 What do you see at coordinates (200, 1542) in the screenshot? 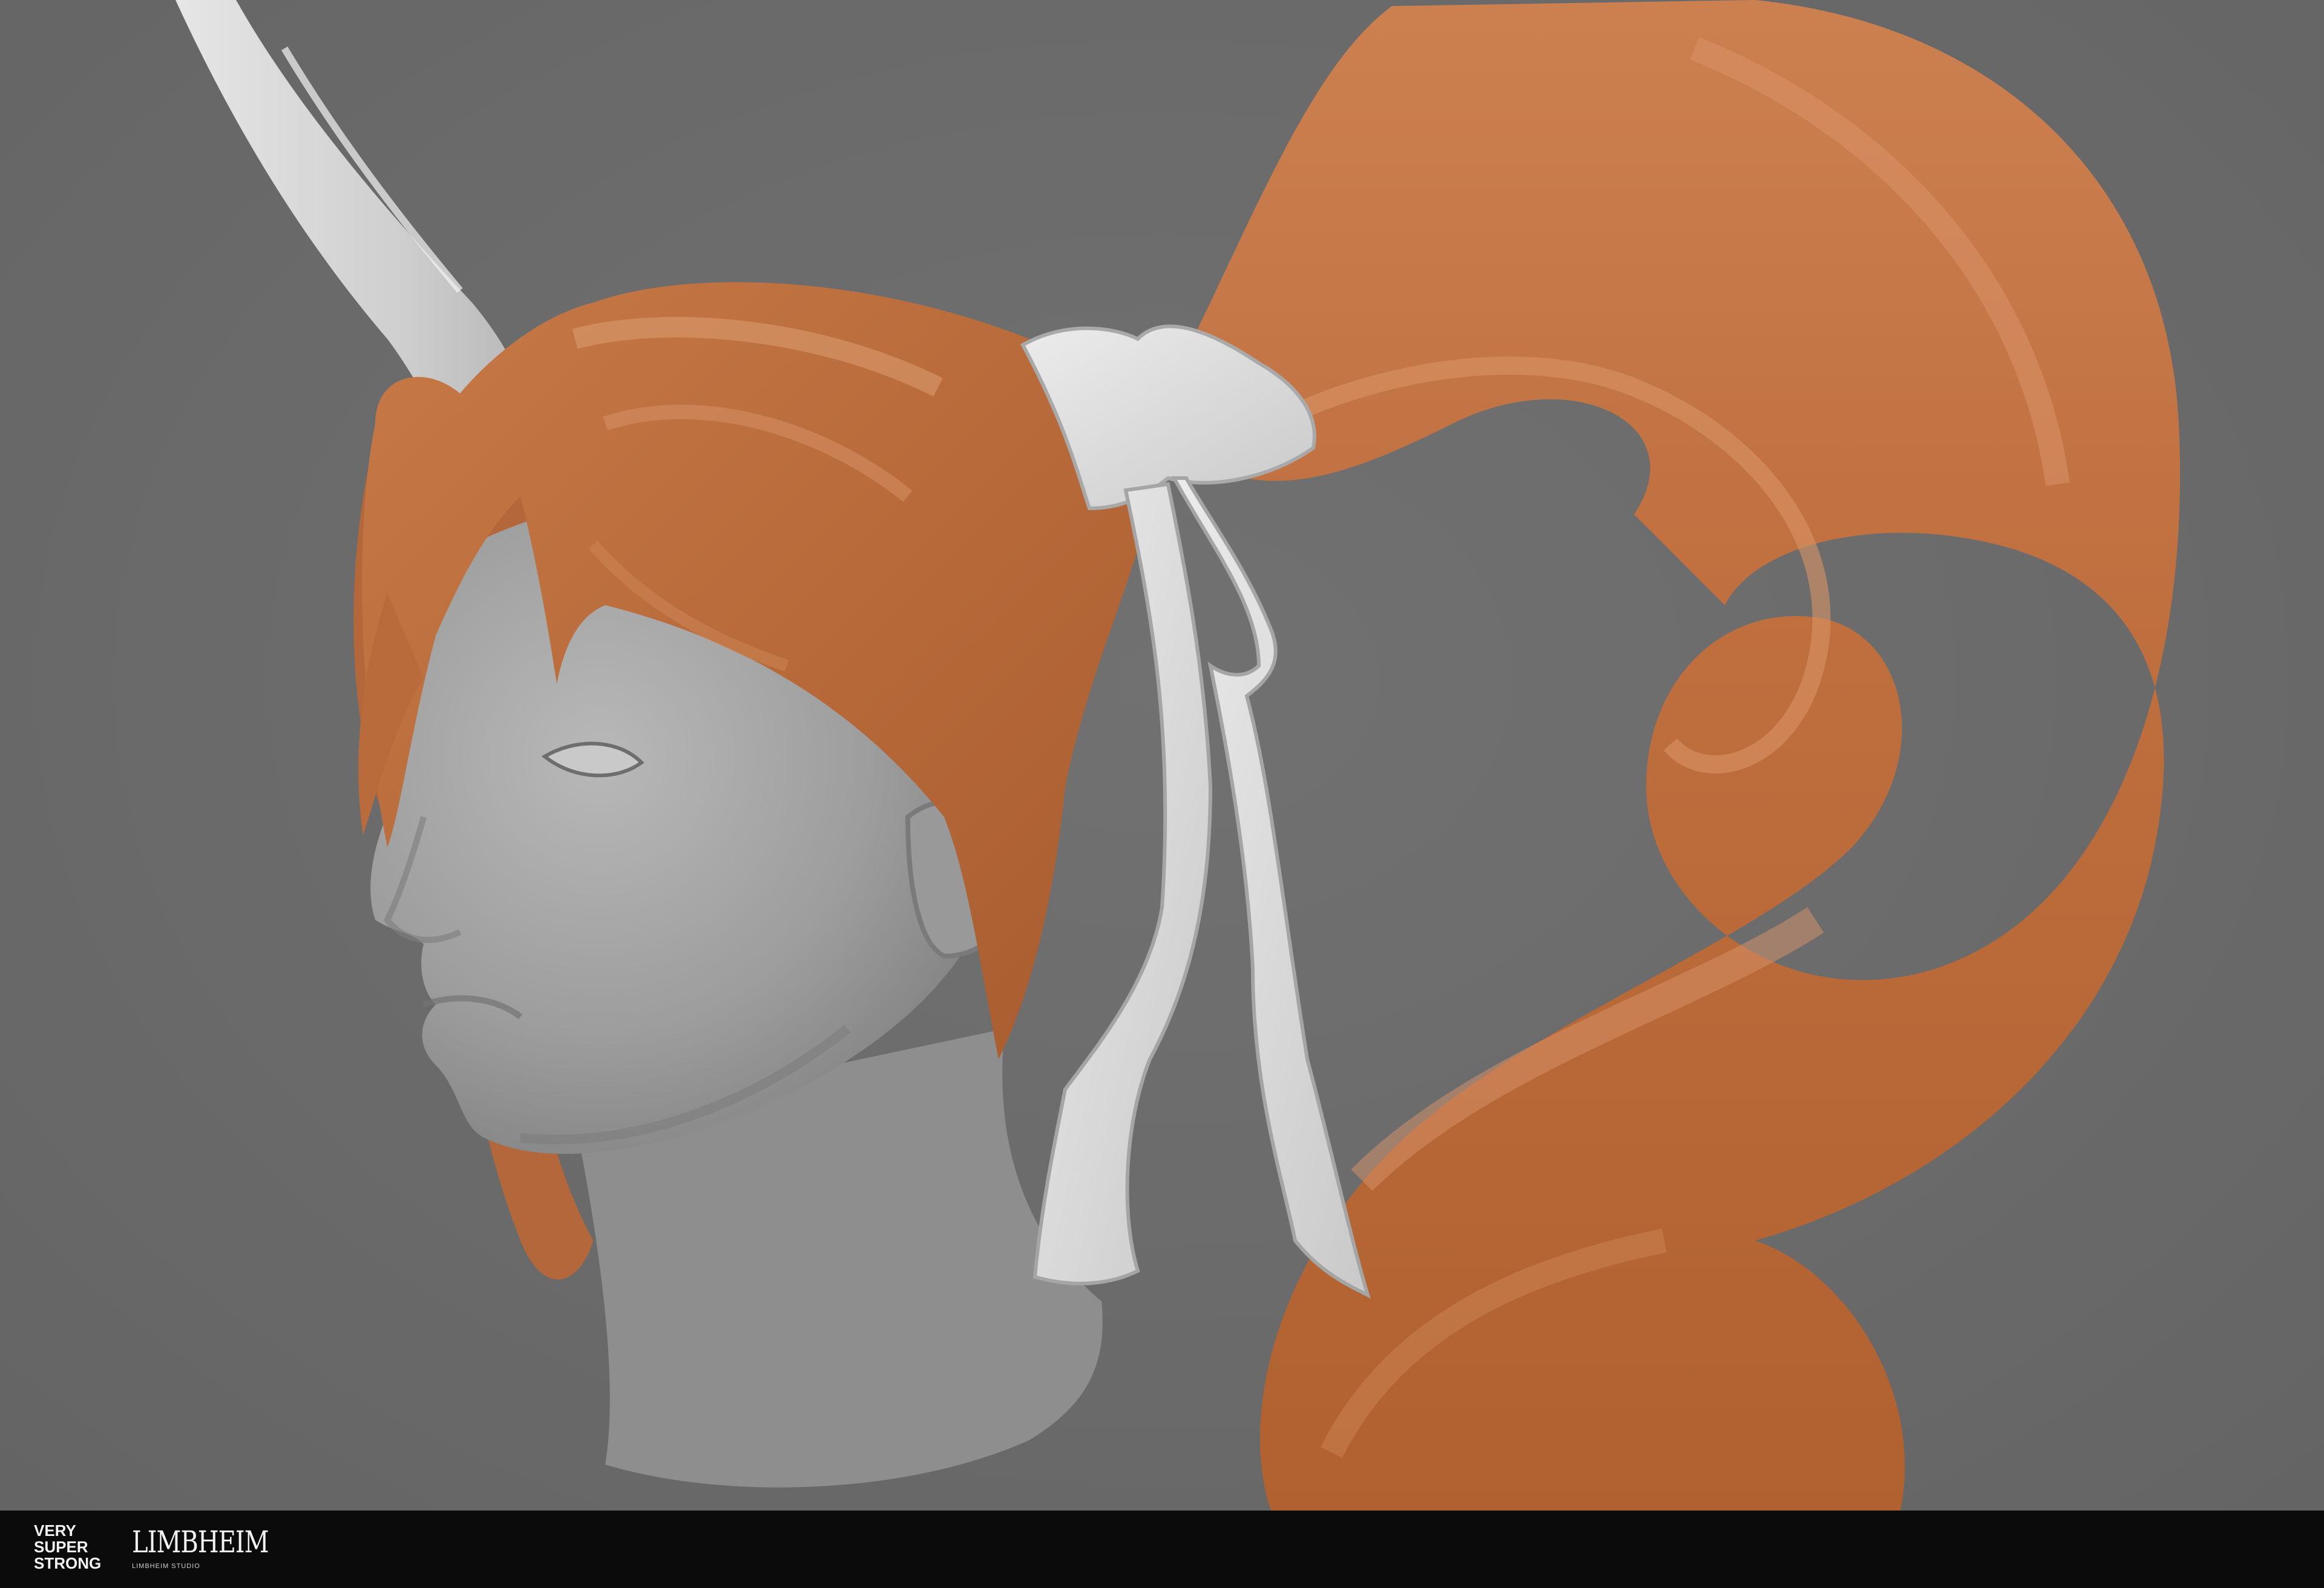
I see `limbheim-wordmark: LIMBHEIM` at bounding box center [200, 1542].